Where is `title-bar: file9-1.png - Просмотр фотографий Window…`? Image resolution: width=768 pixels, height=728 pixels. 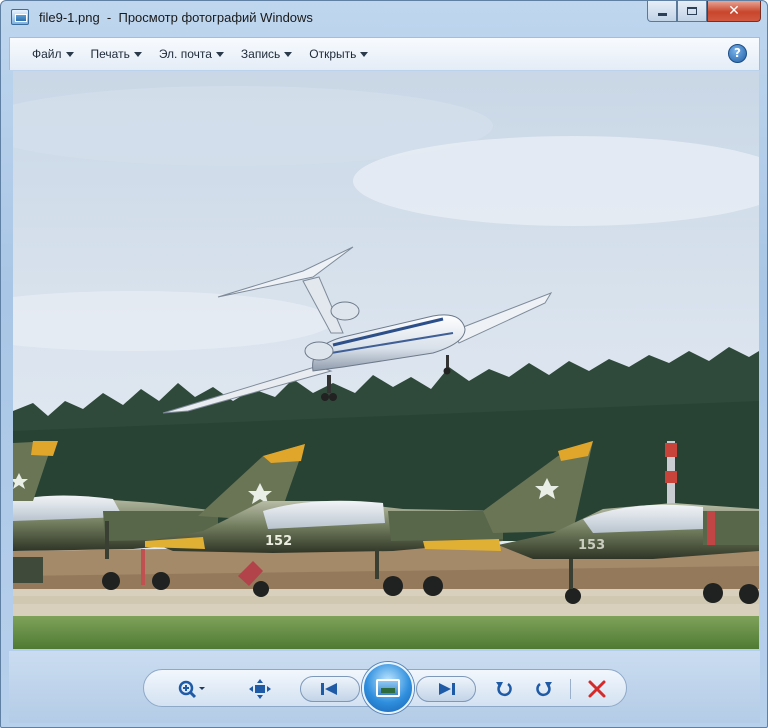 title-bar: file9-1.png - Просмотр фотографий Window… is located at coordinates (384, 18).